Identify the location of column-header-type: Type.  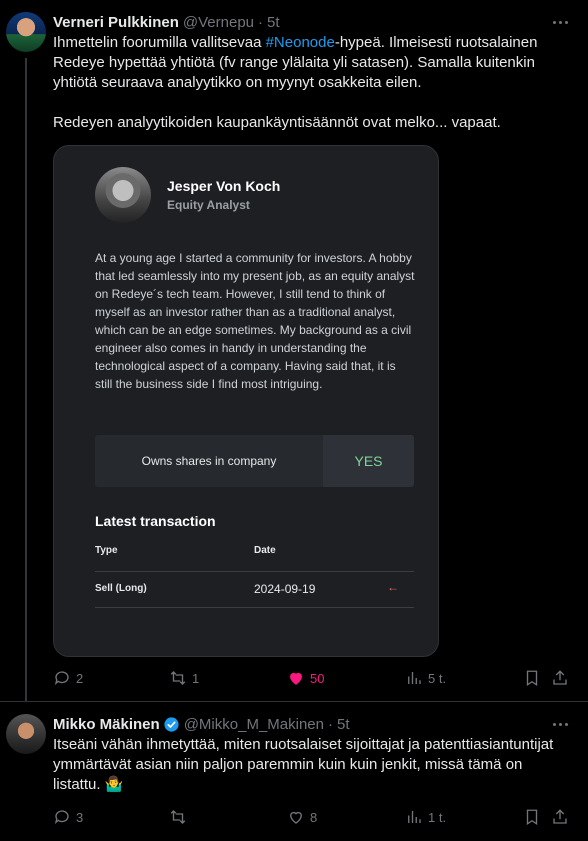
(106, 550).